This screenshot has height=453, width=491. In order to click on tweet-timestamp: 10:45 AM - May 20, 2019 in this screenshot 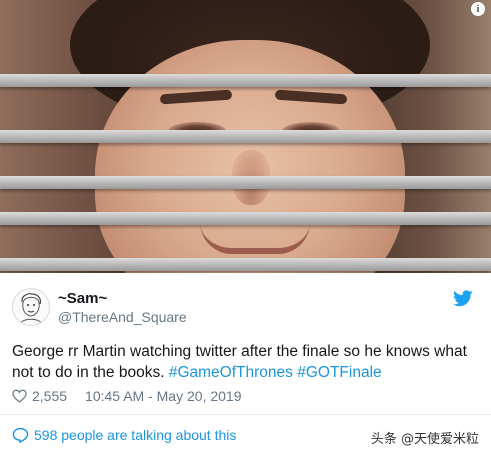, I will do `click(163, 396)`.